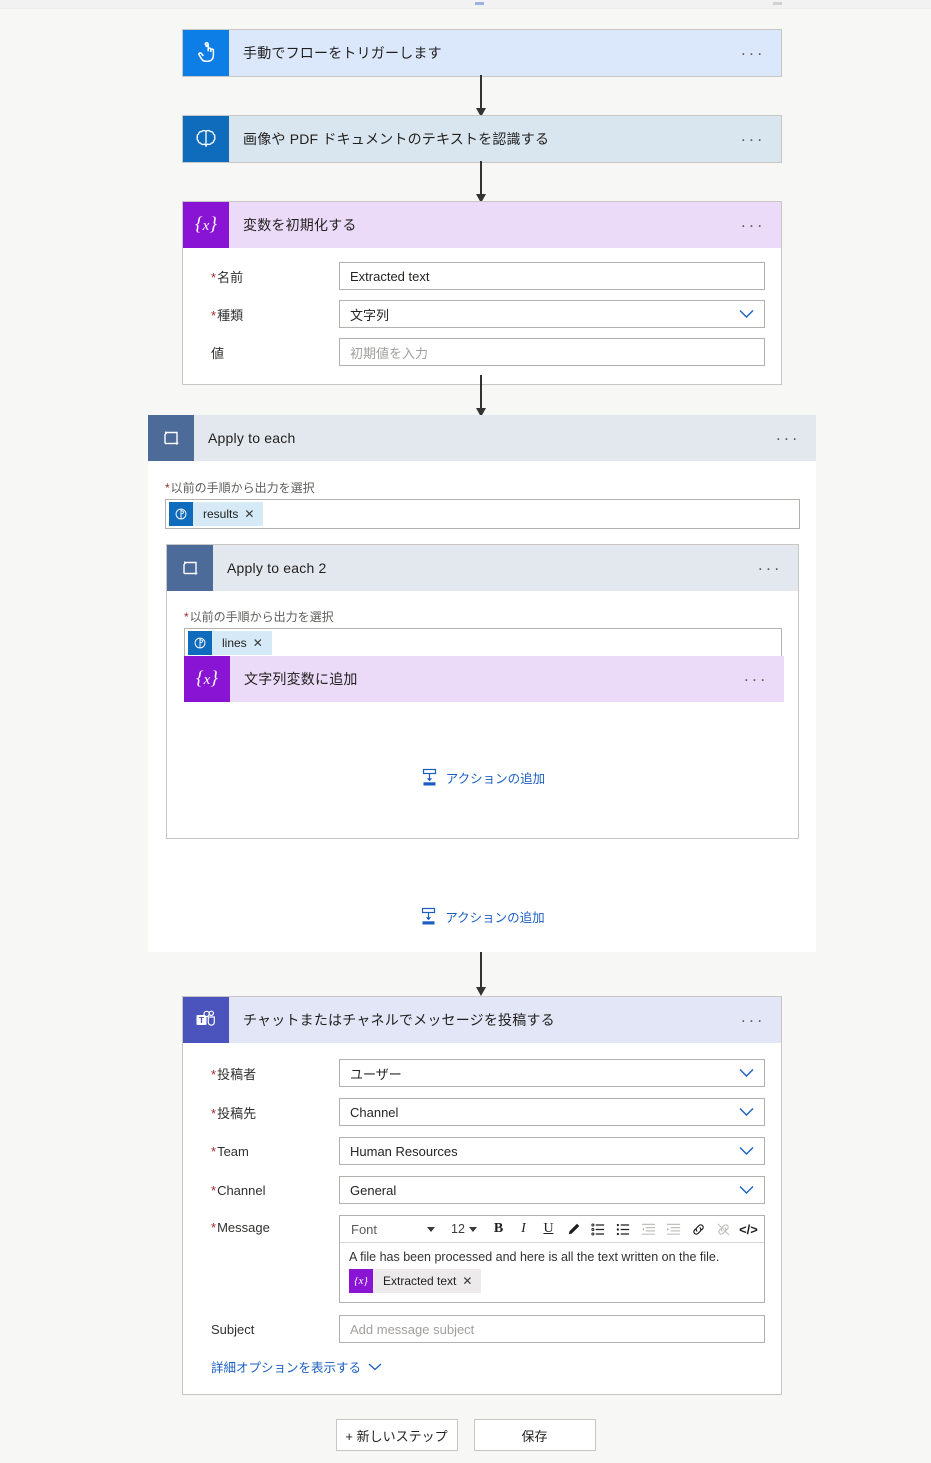  Describe the element at coordinates (396, 1435) in the screenshot. I see `new-step-button: + 新しいステップ` at that location.